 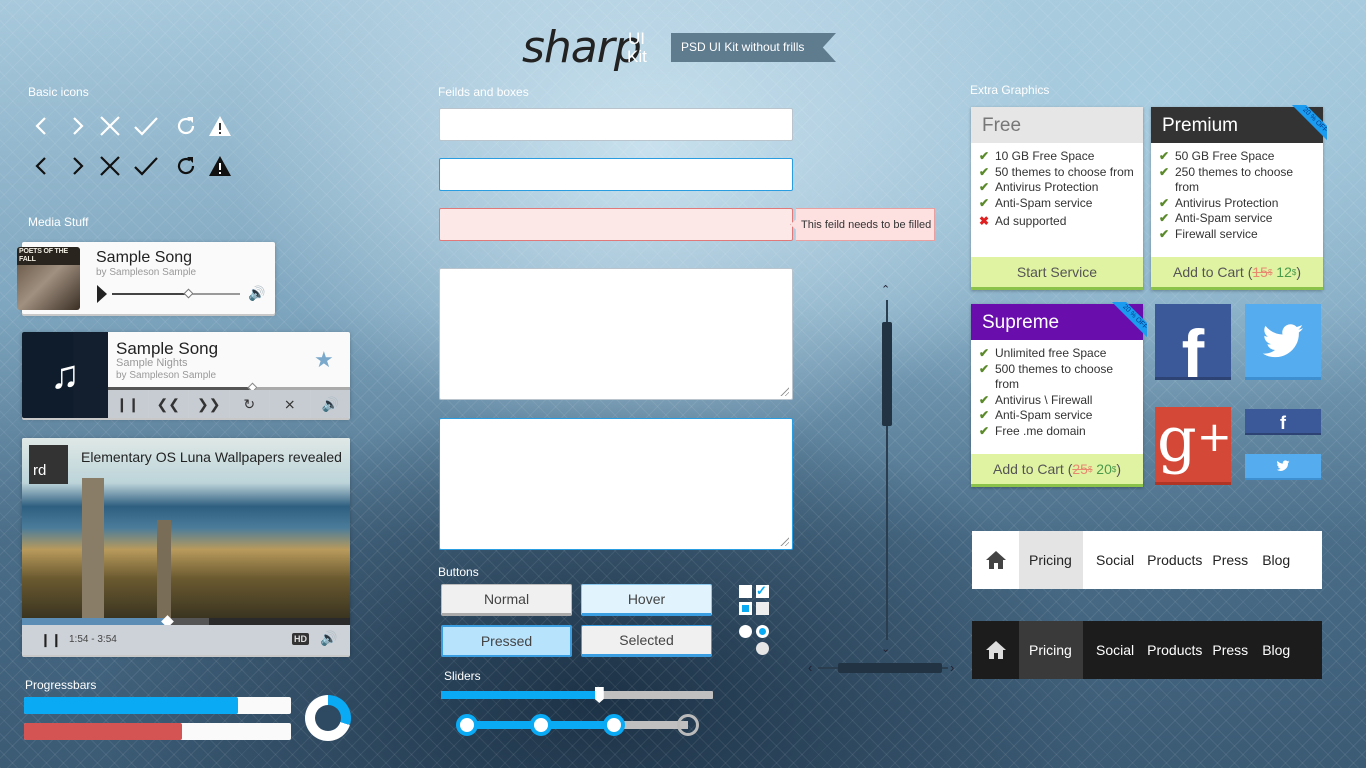 I want to click on check-icon, so click(x=146, y=126).